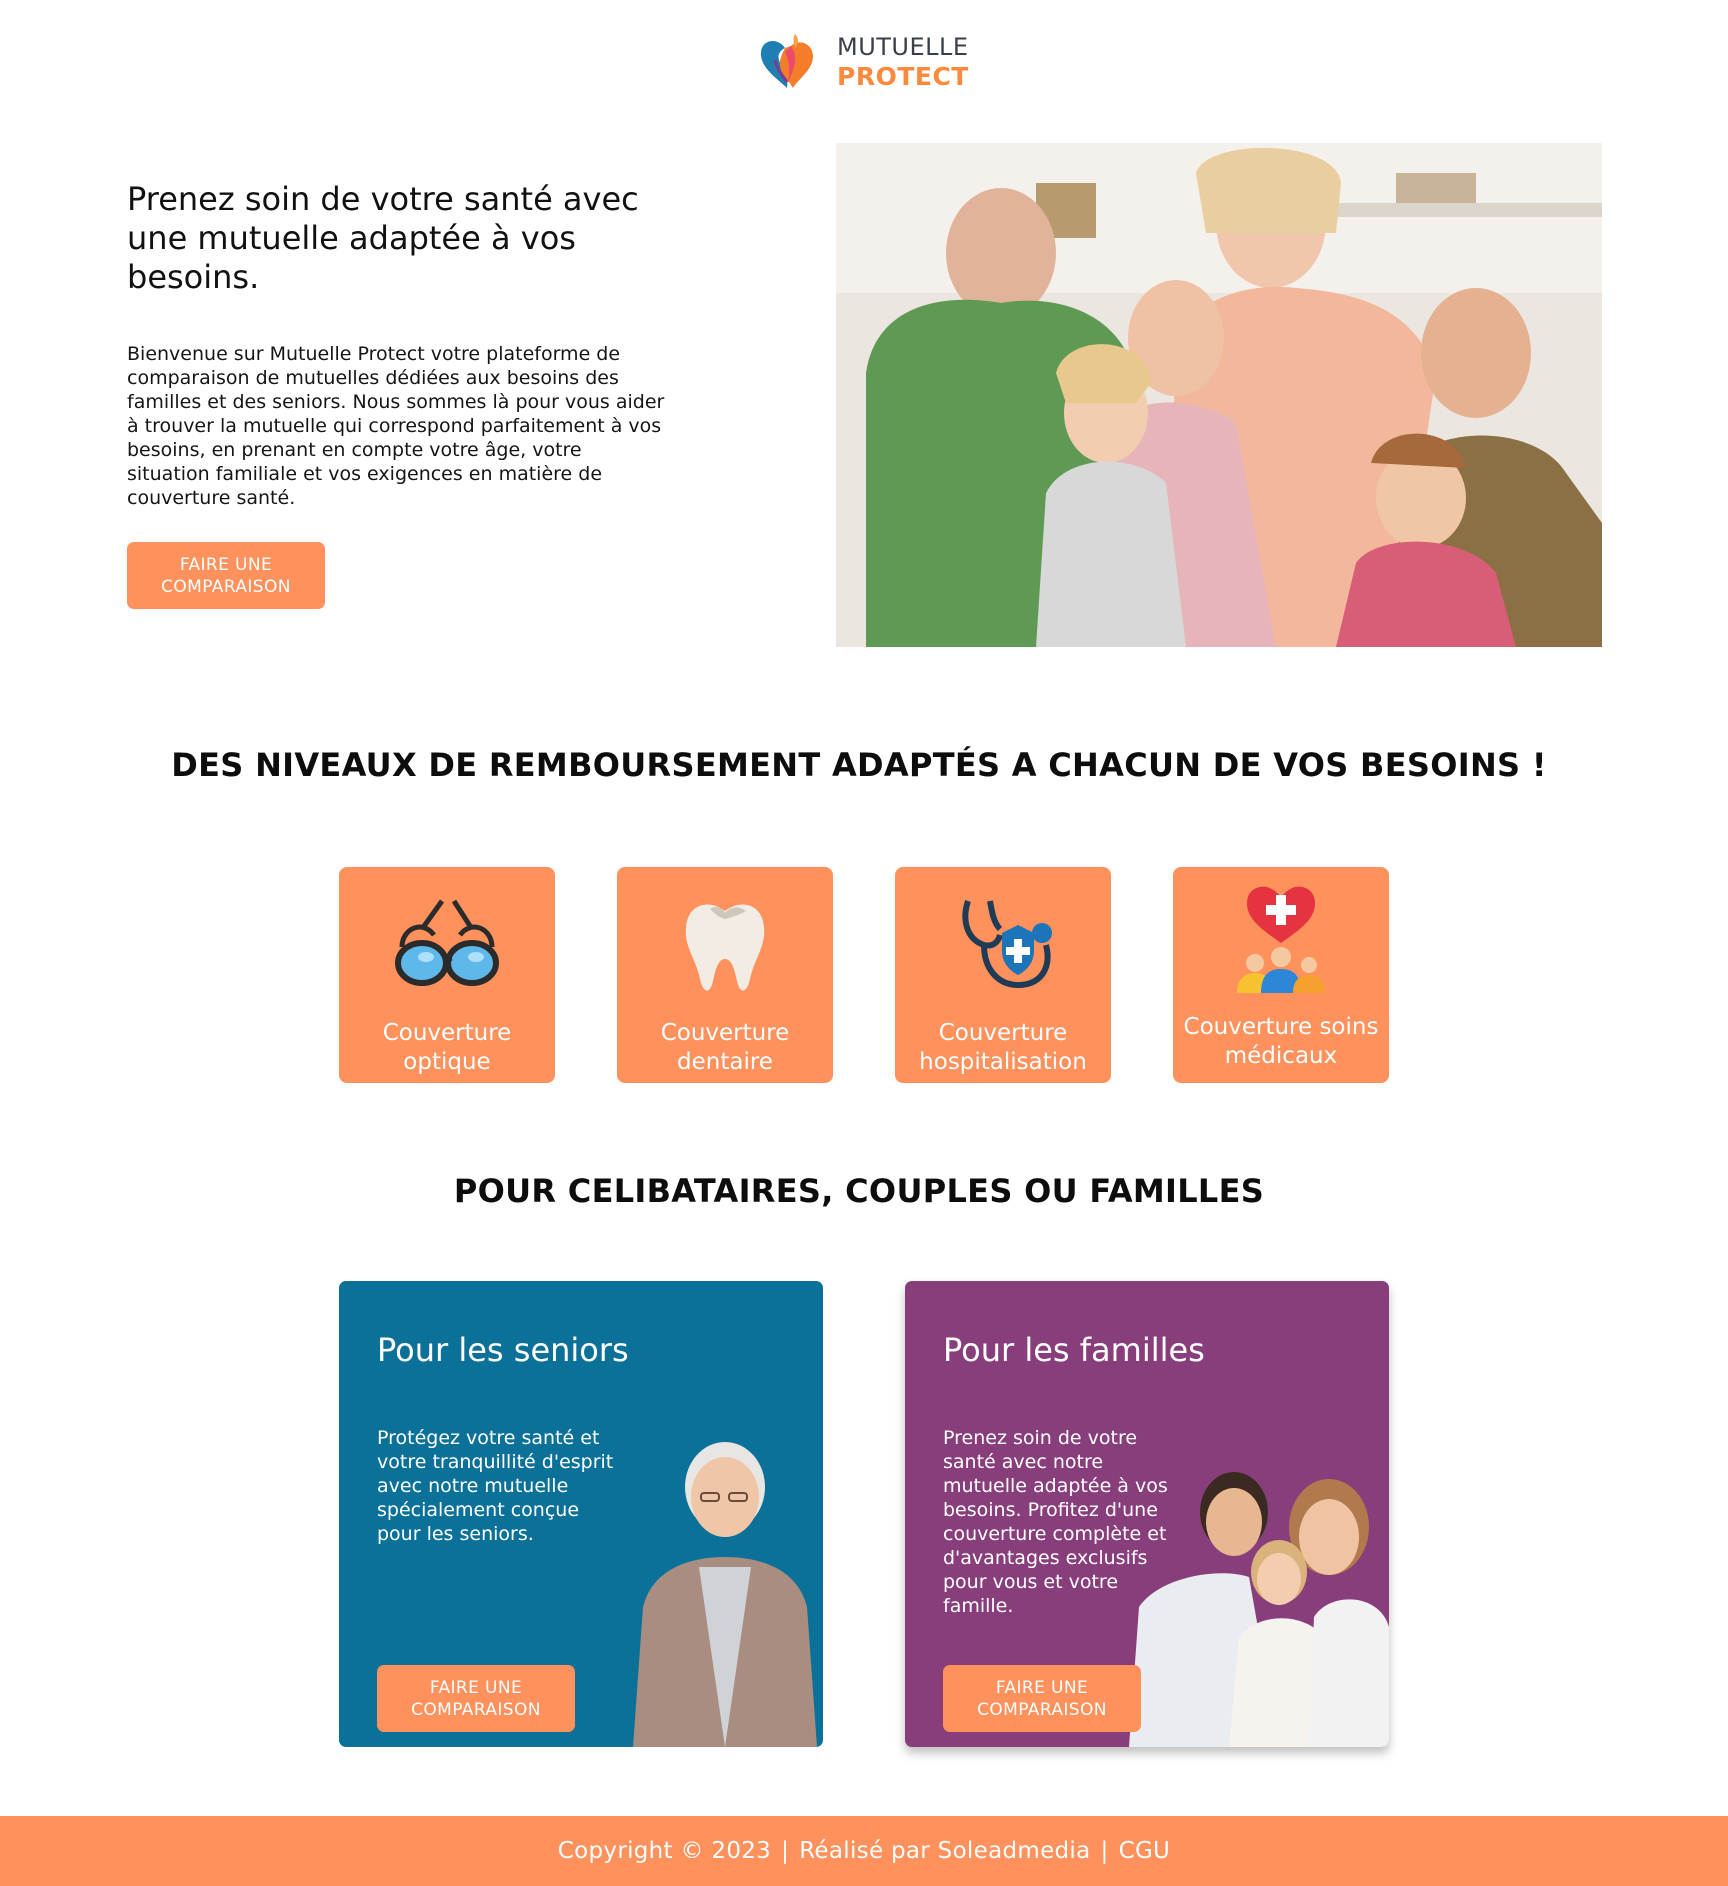 The width and height of the screenshot is (1728, 1886). What do you see at coordinates (859, 1191) in the screenshot?
I see `audience-section-title: POUR CELIBATAIRES, COUPLES OU FAMILLES` at bounding box center [859, 1191].